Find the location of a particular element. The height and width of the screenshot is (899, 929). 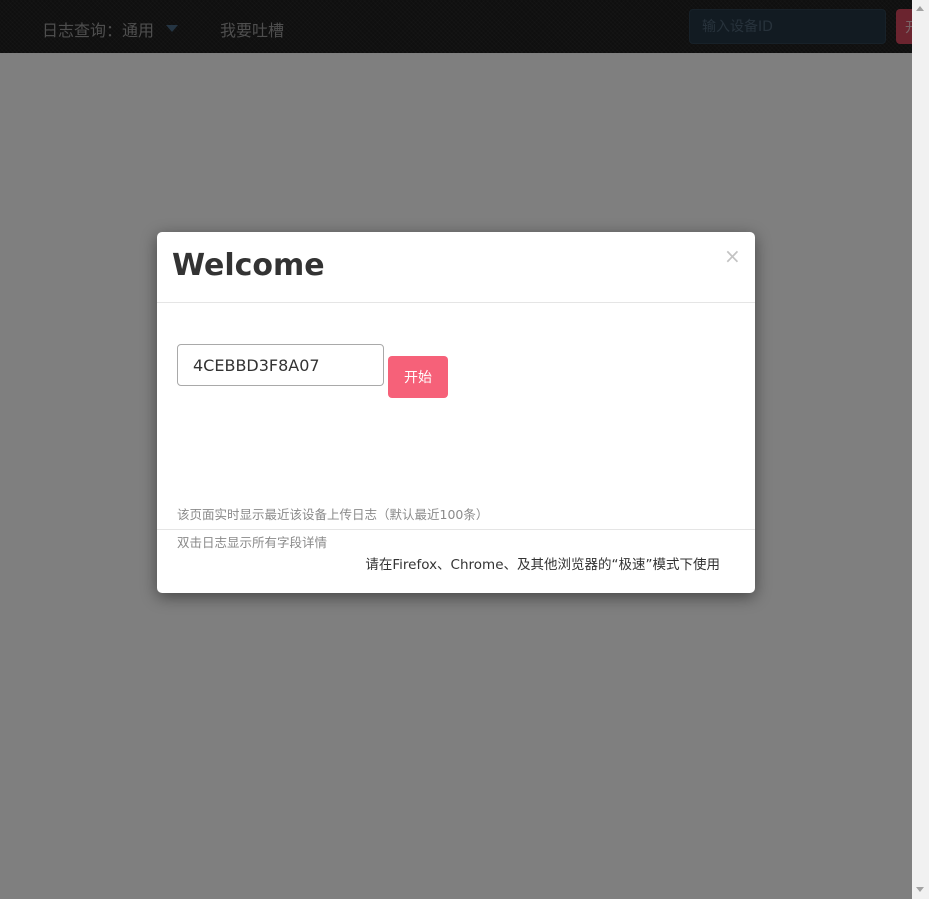

start-button: 开始 is located at coordinates (418, 377).